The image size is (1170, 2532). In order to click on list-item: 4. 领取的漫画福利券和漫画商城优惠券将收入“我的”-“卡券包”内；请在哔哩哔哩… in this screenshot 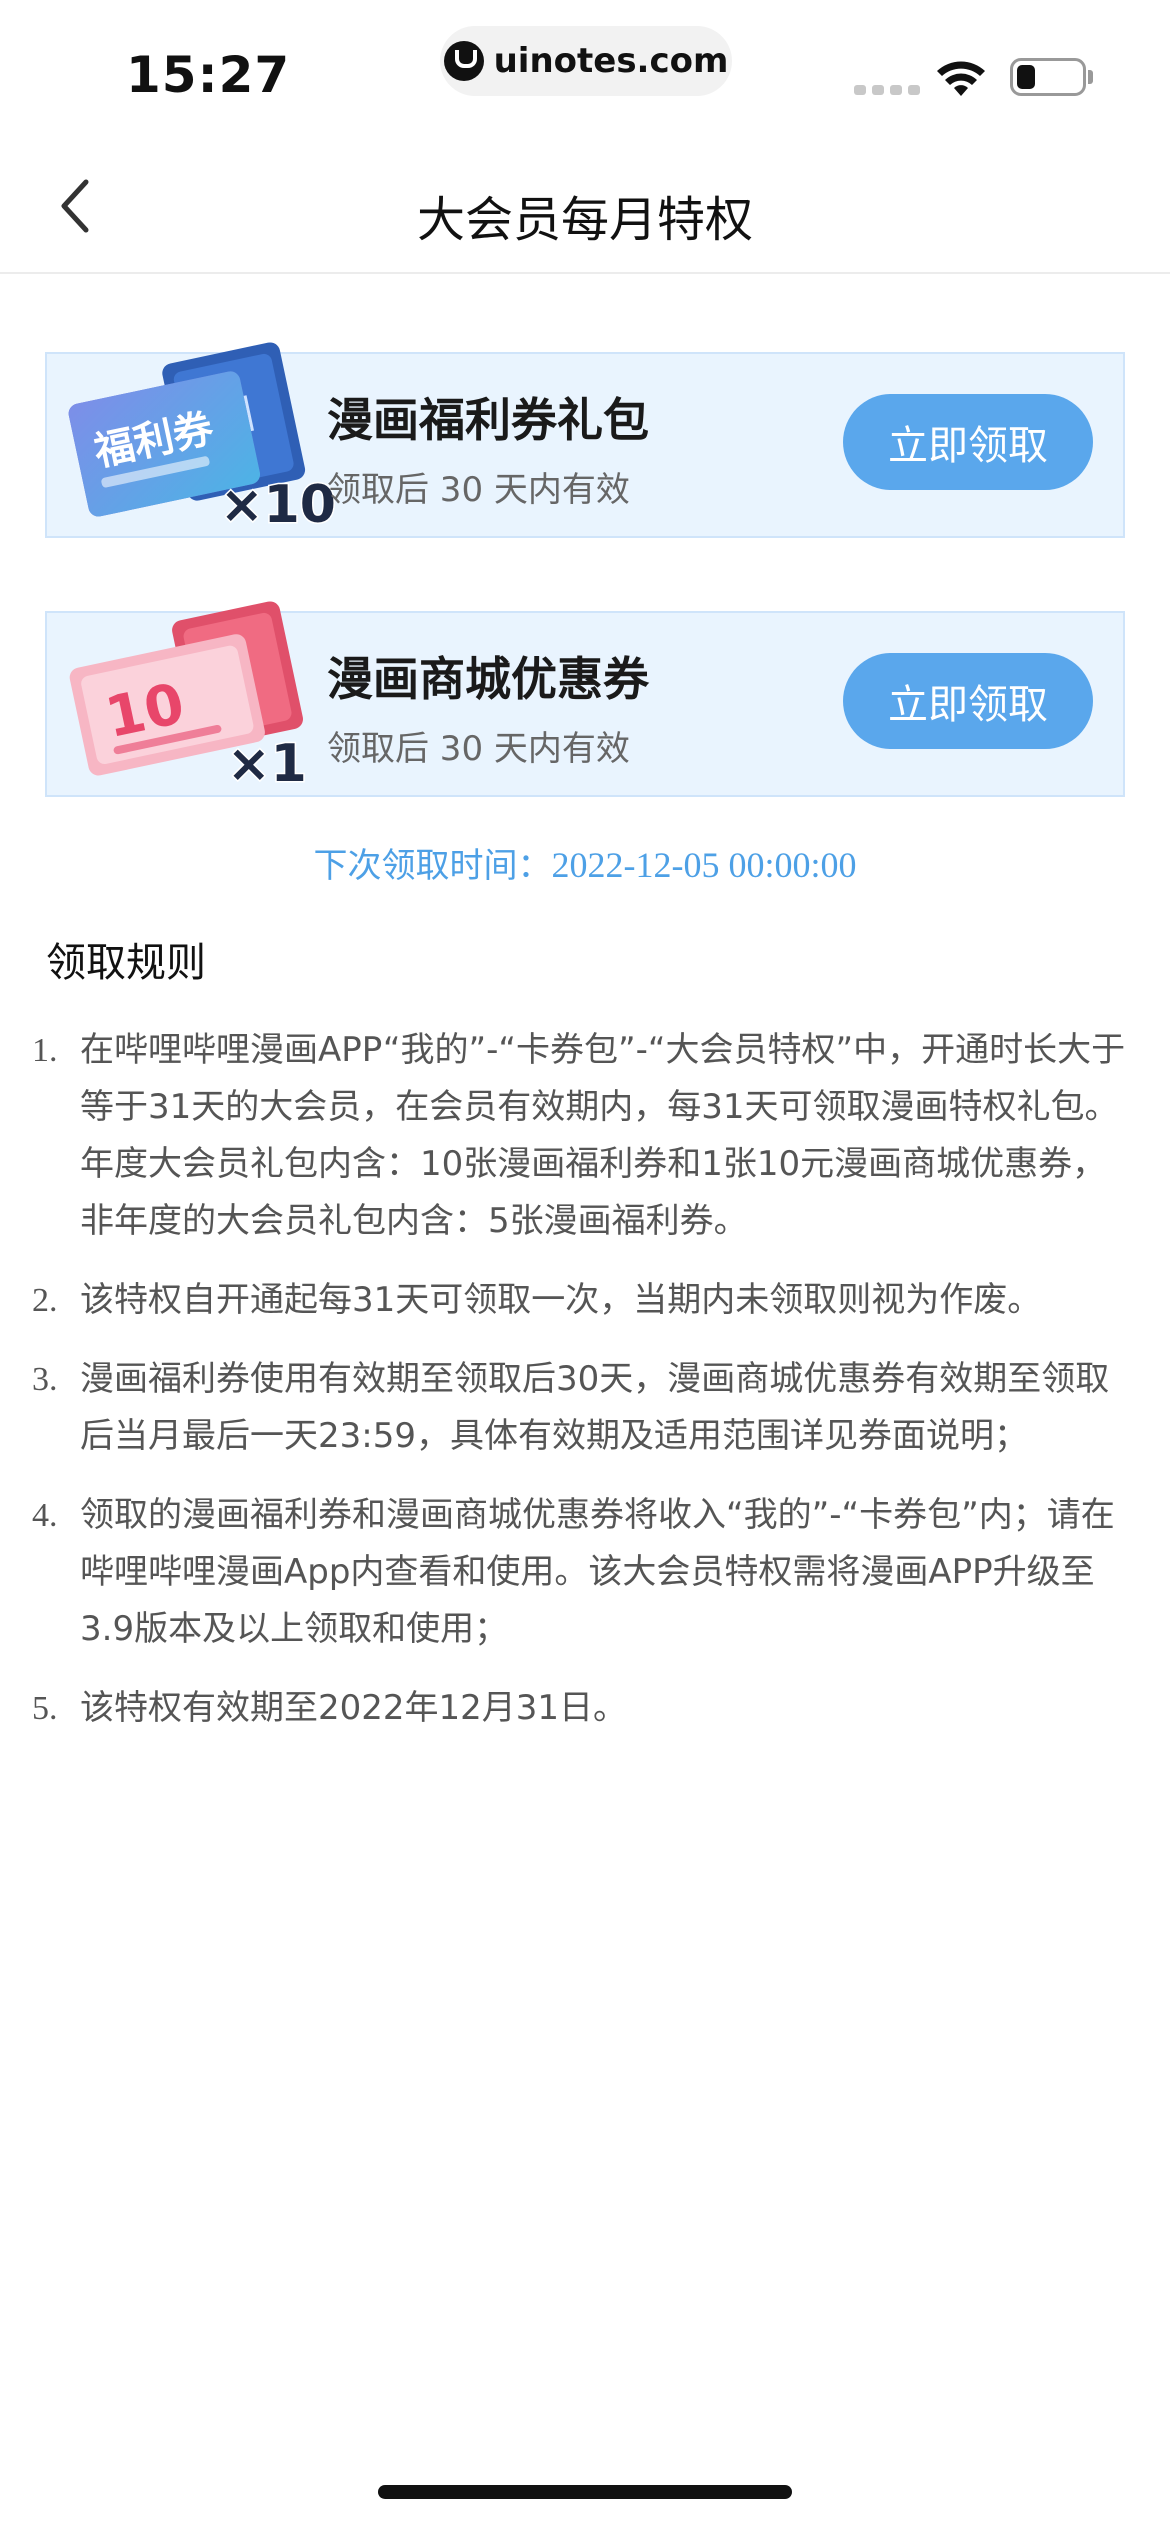, I will do `click(583, 1572)`.